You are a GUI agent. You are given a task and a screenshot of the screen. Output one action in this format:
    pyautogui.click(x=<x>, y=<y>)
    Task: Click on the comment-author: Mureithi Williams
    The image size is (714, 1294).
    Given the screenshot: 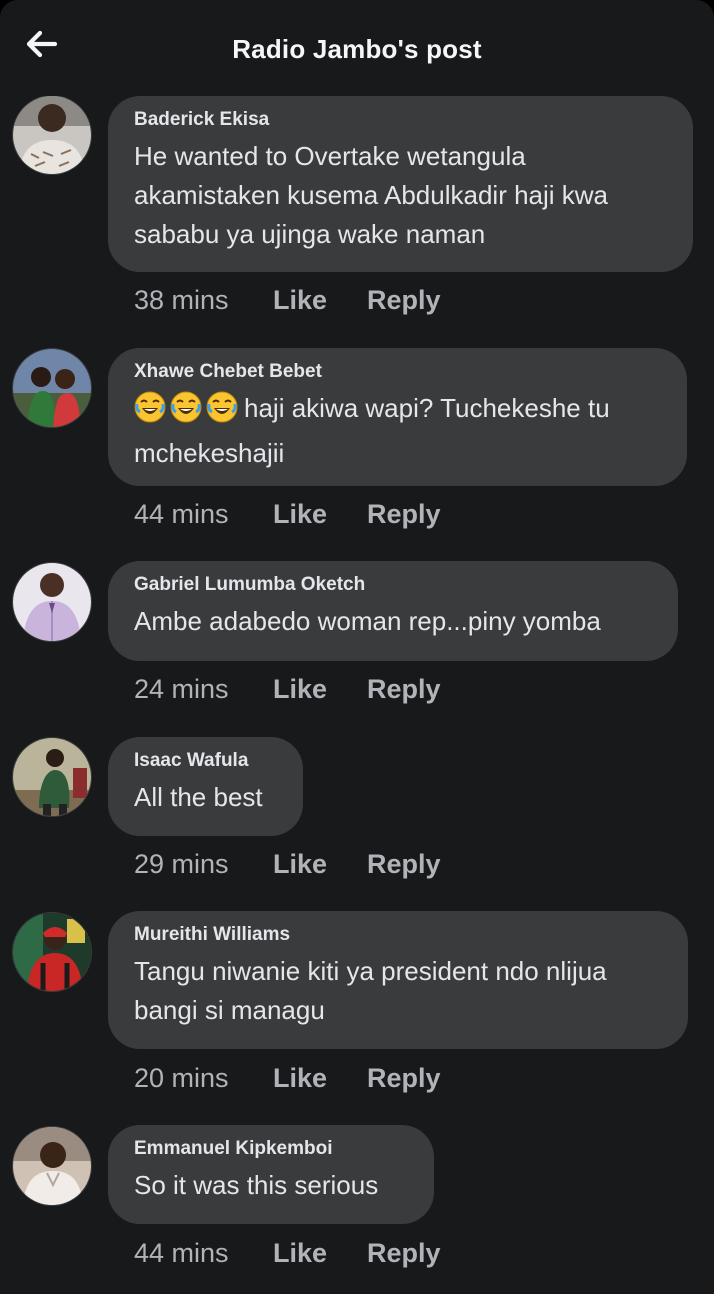 What is the action you would take?
    pyautogui.click(x=398, y=935)
    